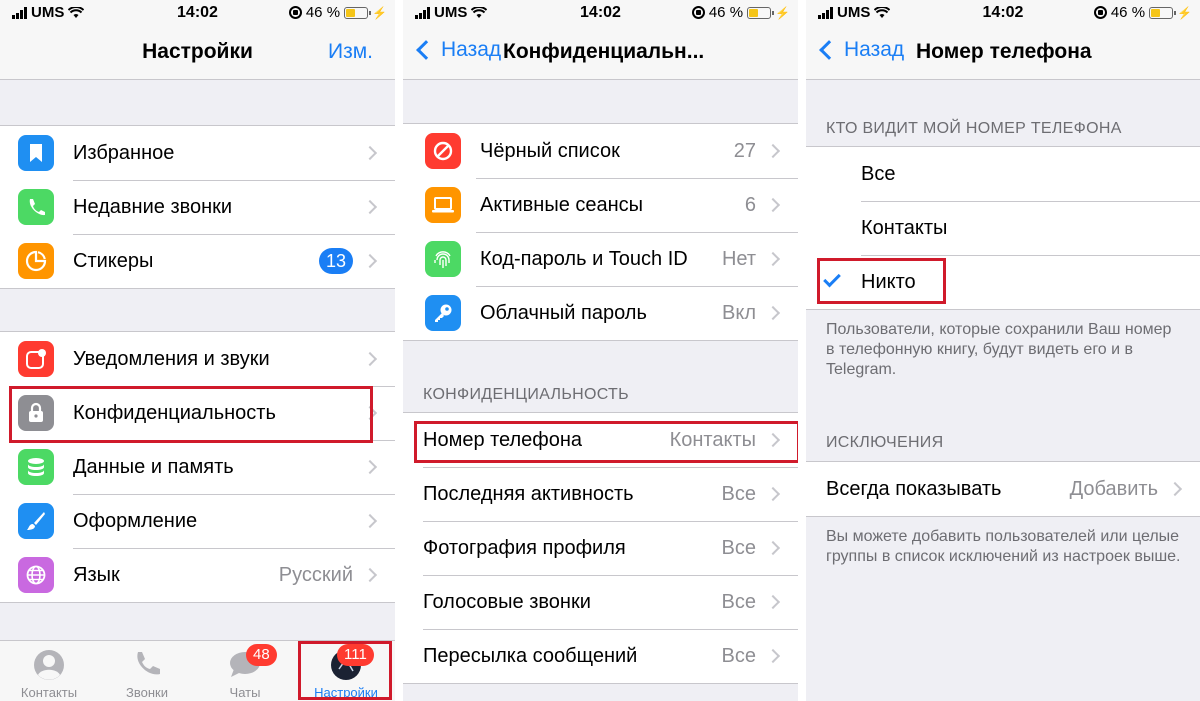 The height and width of the screenshot is (701, 1200). I want to click on settings-item-recent-calls: Недавние звонки, so click(197, 207).